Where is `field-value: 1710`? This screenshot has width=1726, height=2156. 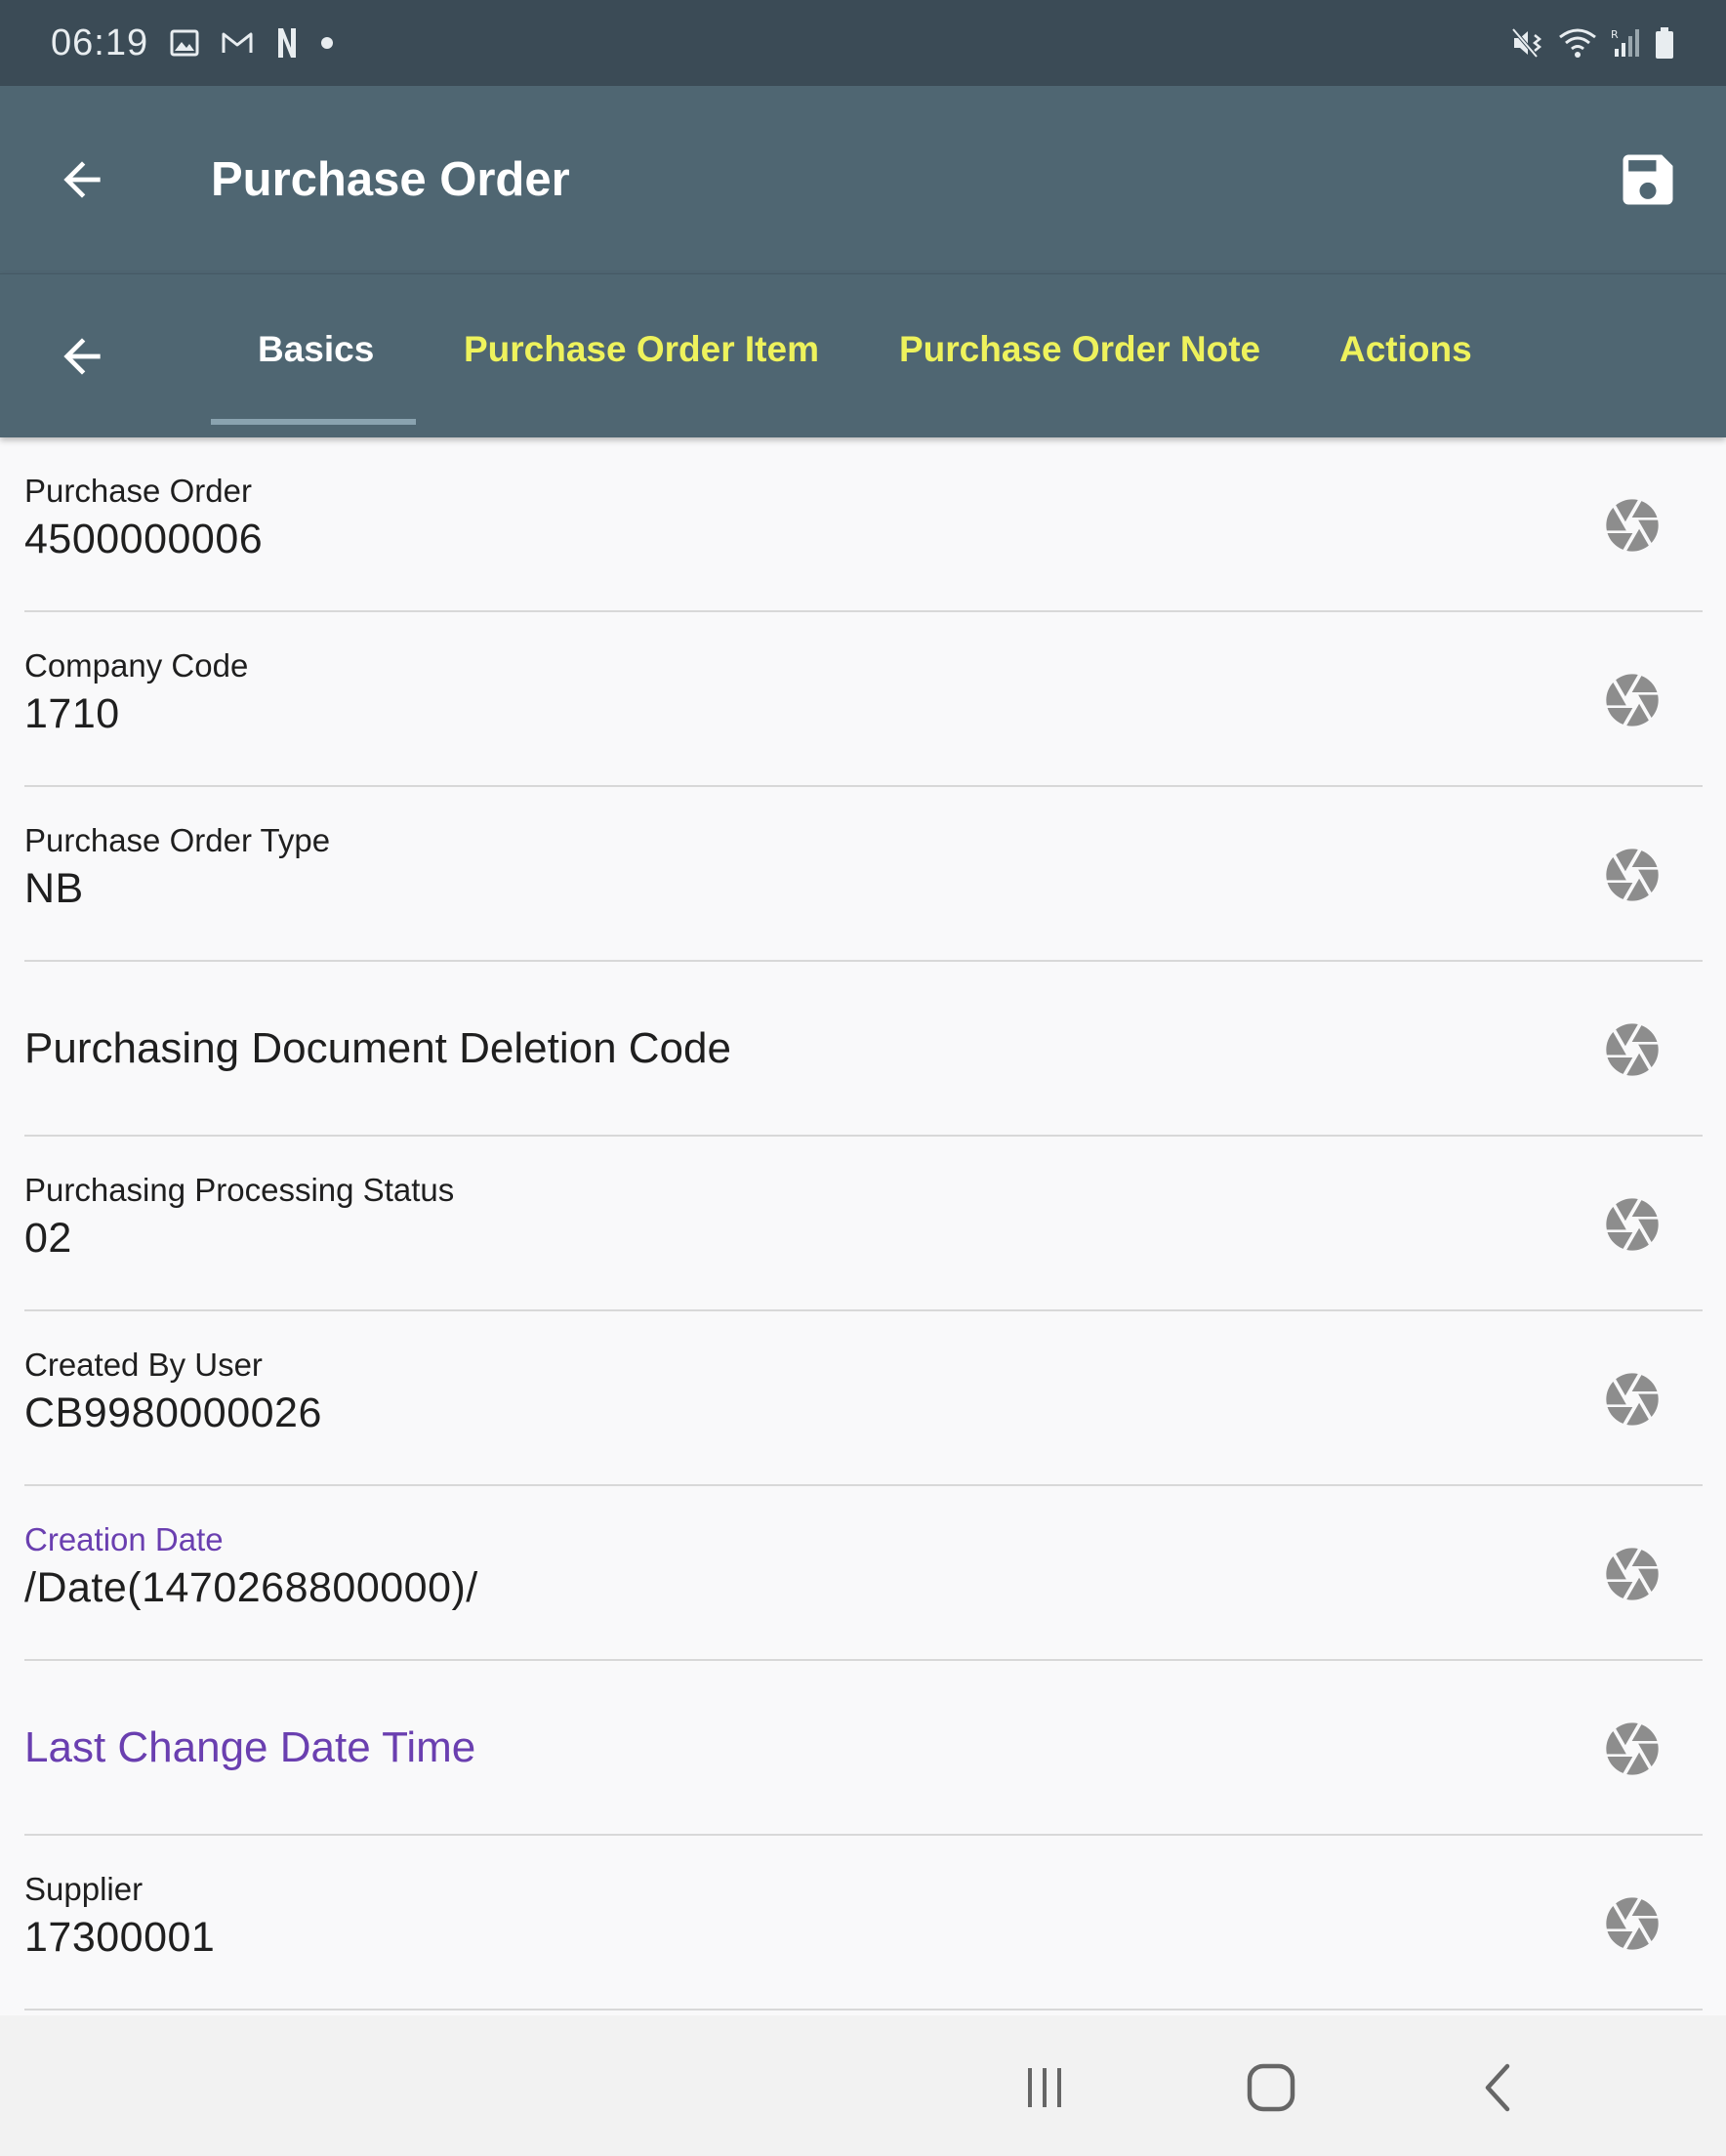 field-value: 1710 is located at coordinates (72, 713).